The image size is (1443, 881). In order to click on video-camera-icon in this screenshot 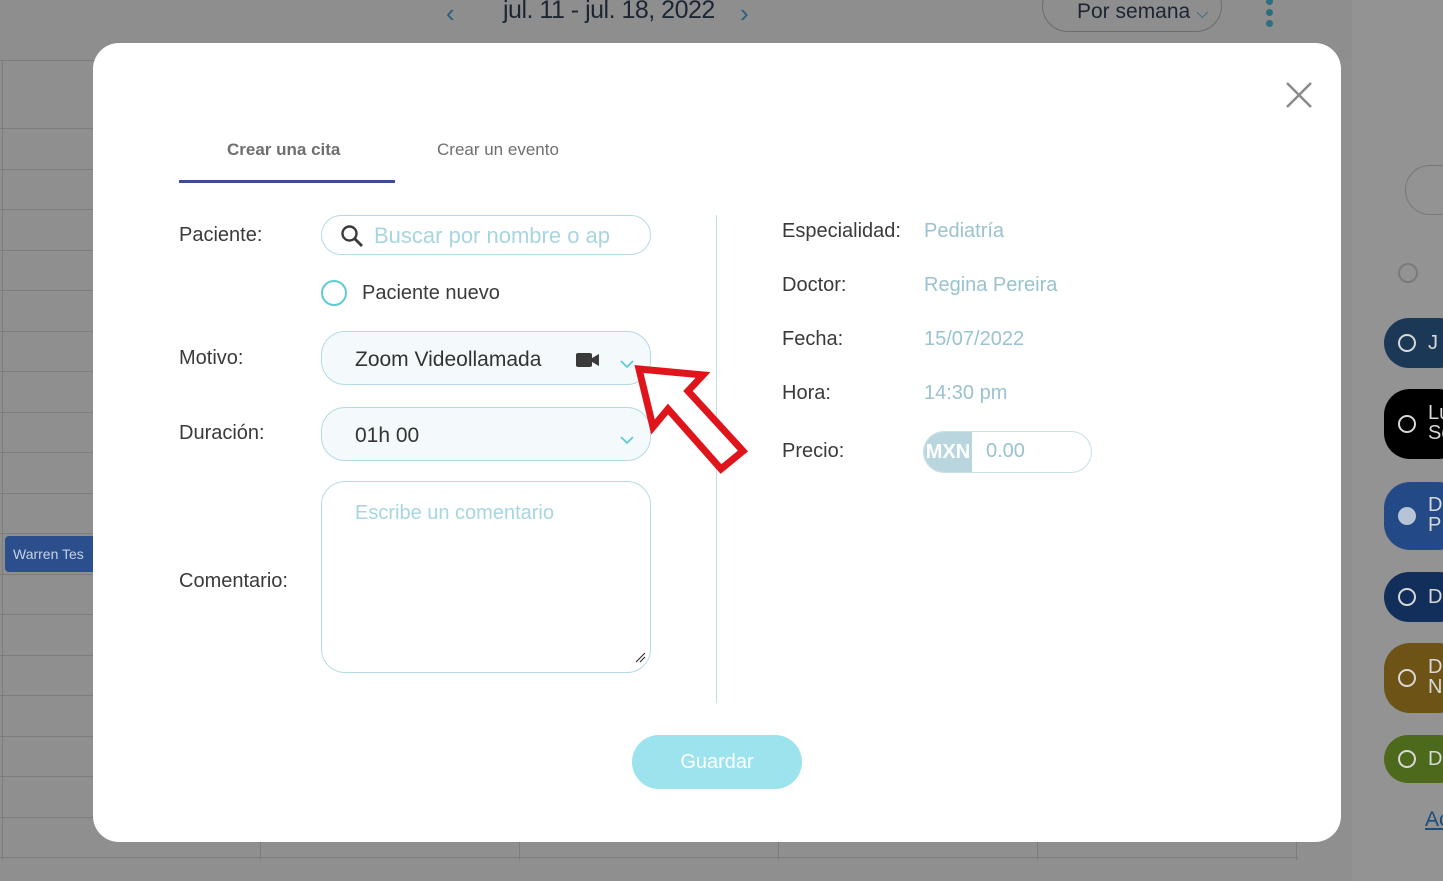, I will do `click(588, 362)`.